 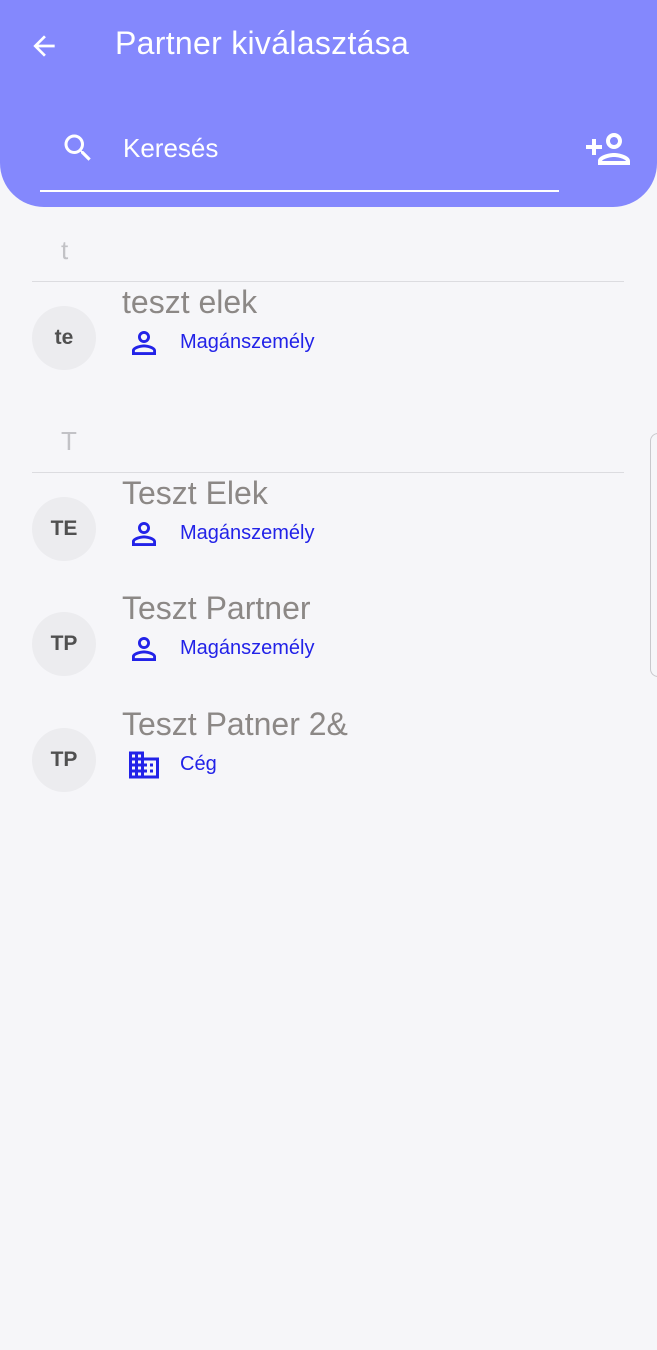 I want to click on search-input, so click(x=333, y=148).